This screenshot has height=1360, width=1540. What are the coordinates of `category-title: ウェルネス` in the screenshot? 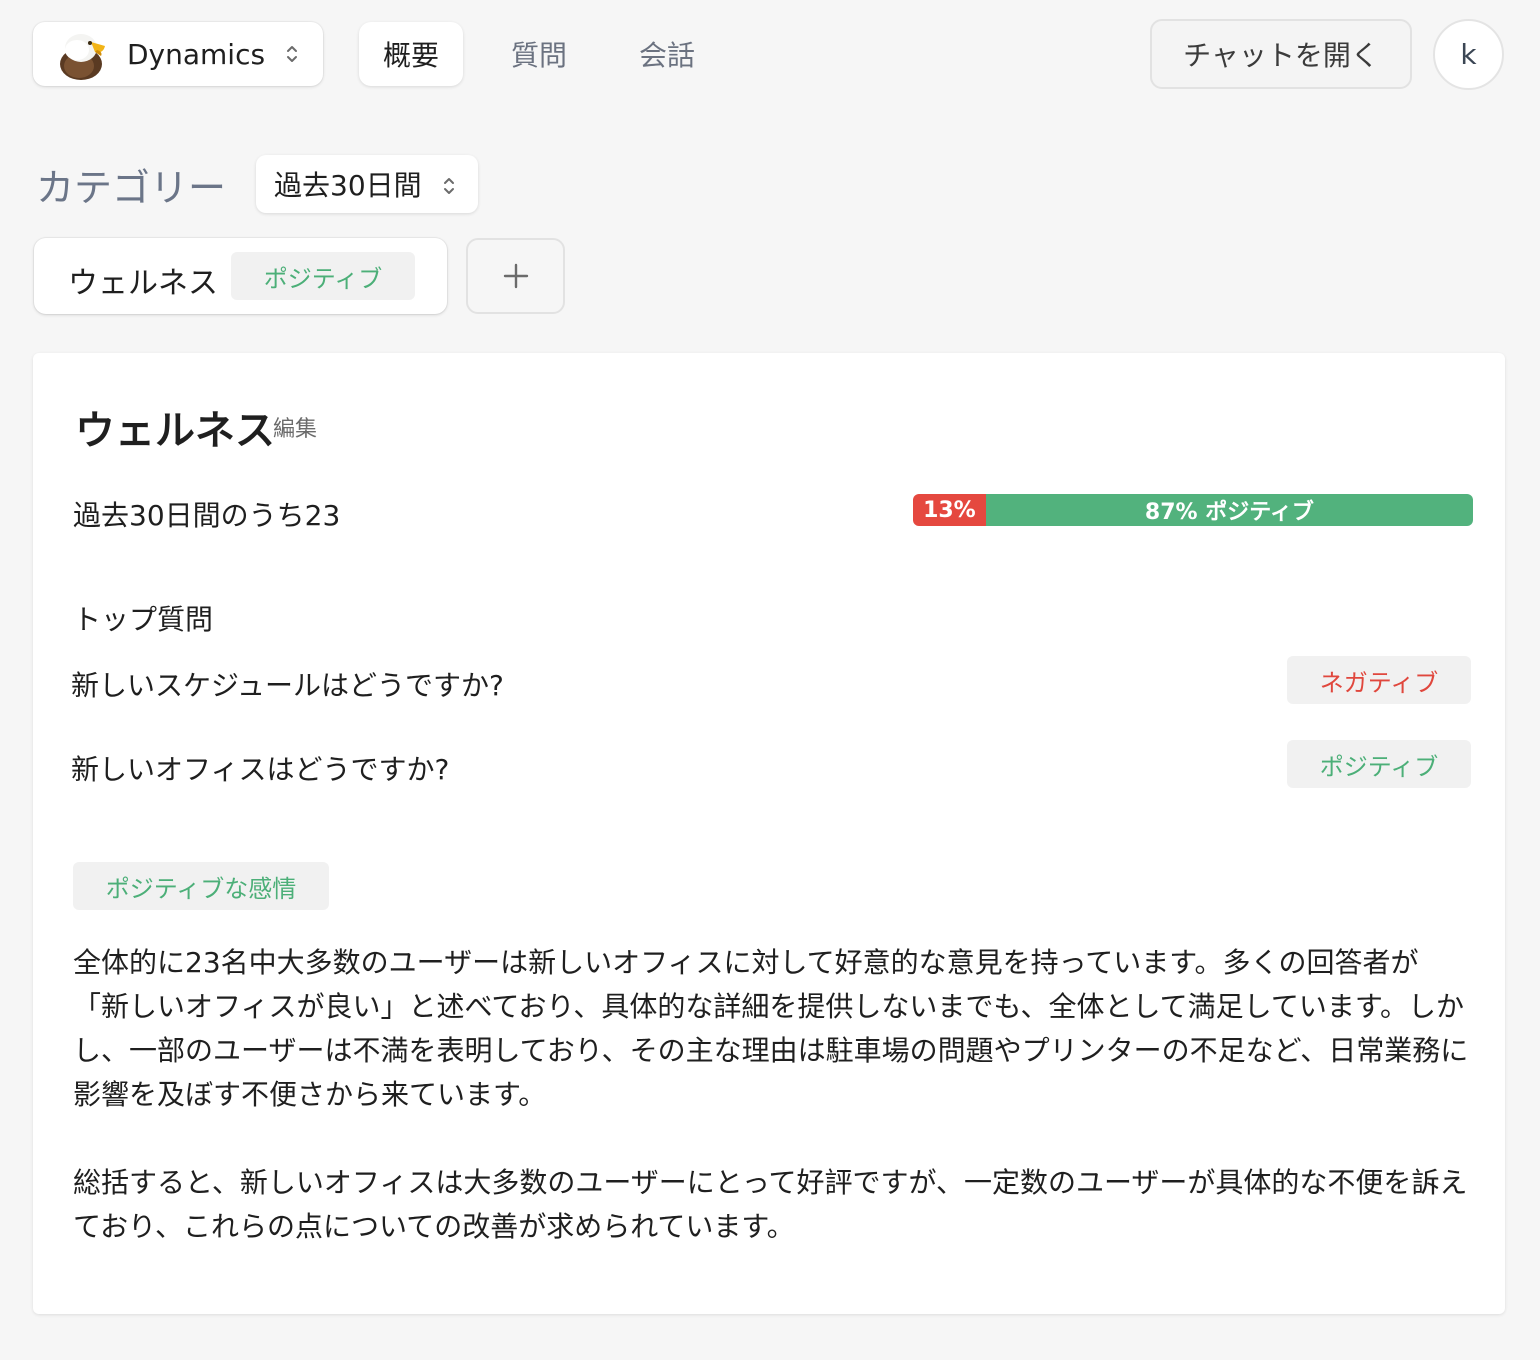 It's located at (175, 431).